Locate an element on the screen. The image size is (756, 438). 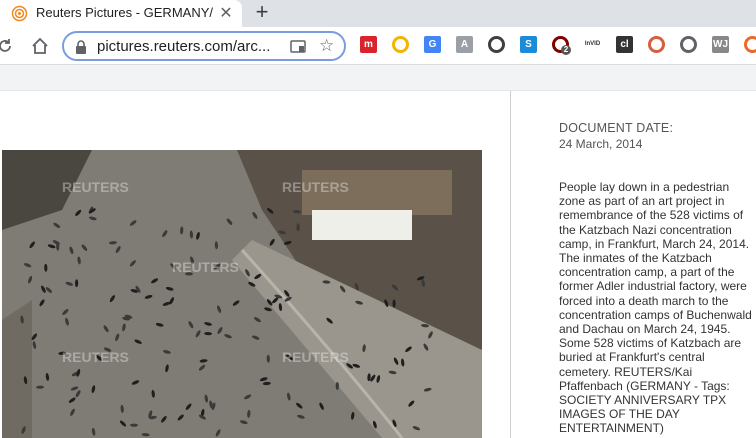
reuters-watermark-5: REUTERS is located at coordinates (315, 357).